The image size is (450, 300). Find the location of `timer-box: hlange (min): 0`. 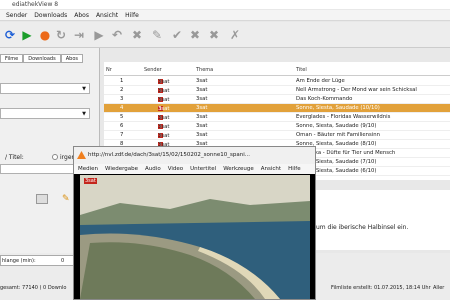

timer-box: hlange (min): 0 is located at coordinates (37, 260).